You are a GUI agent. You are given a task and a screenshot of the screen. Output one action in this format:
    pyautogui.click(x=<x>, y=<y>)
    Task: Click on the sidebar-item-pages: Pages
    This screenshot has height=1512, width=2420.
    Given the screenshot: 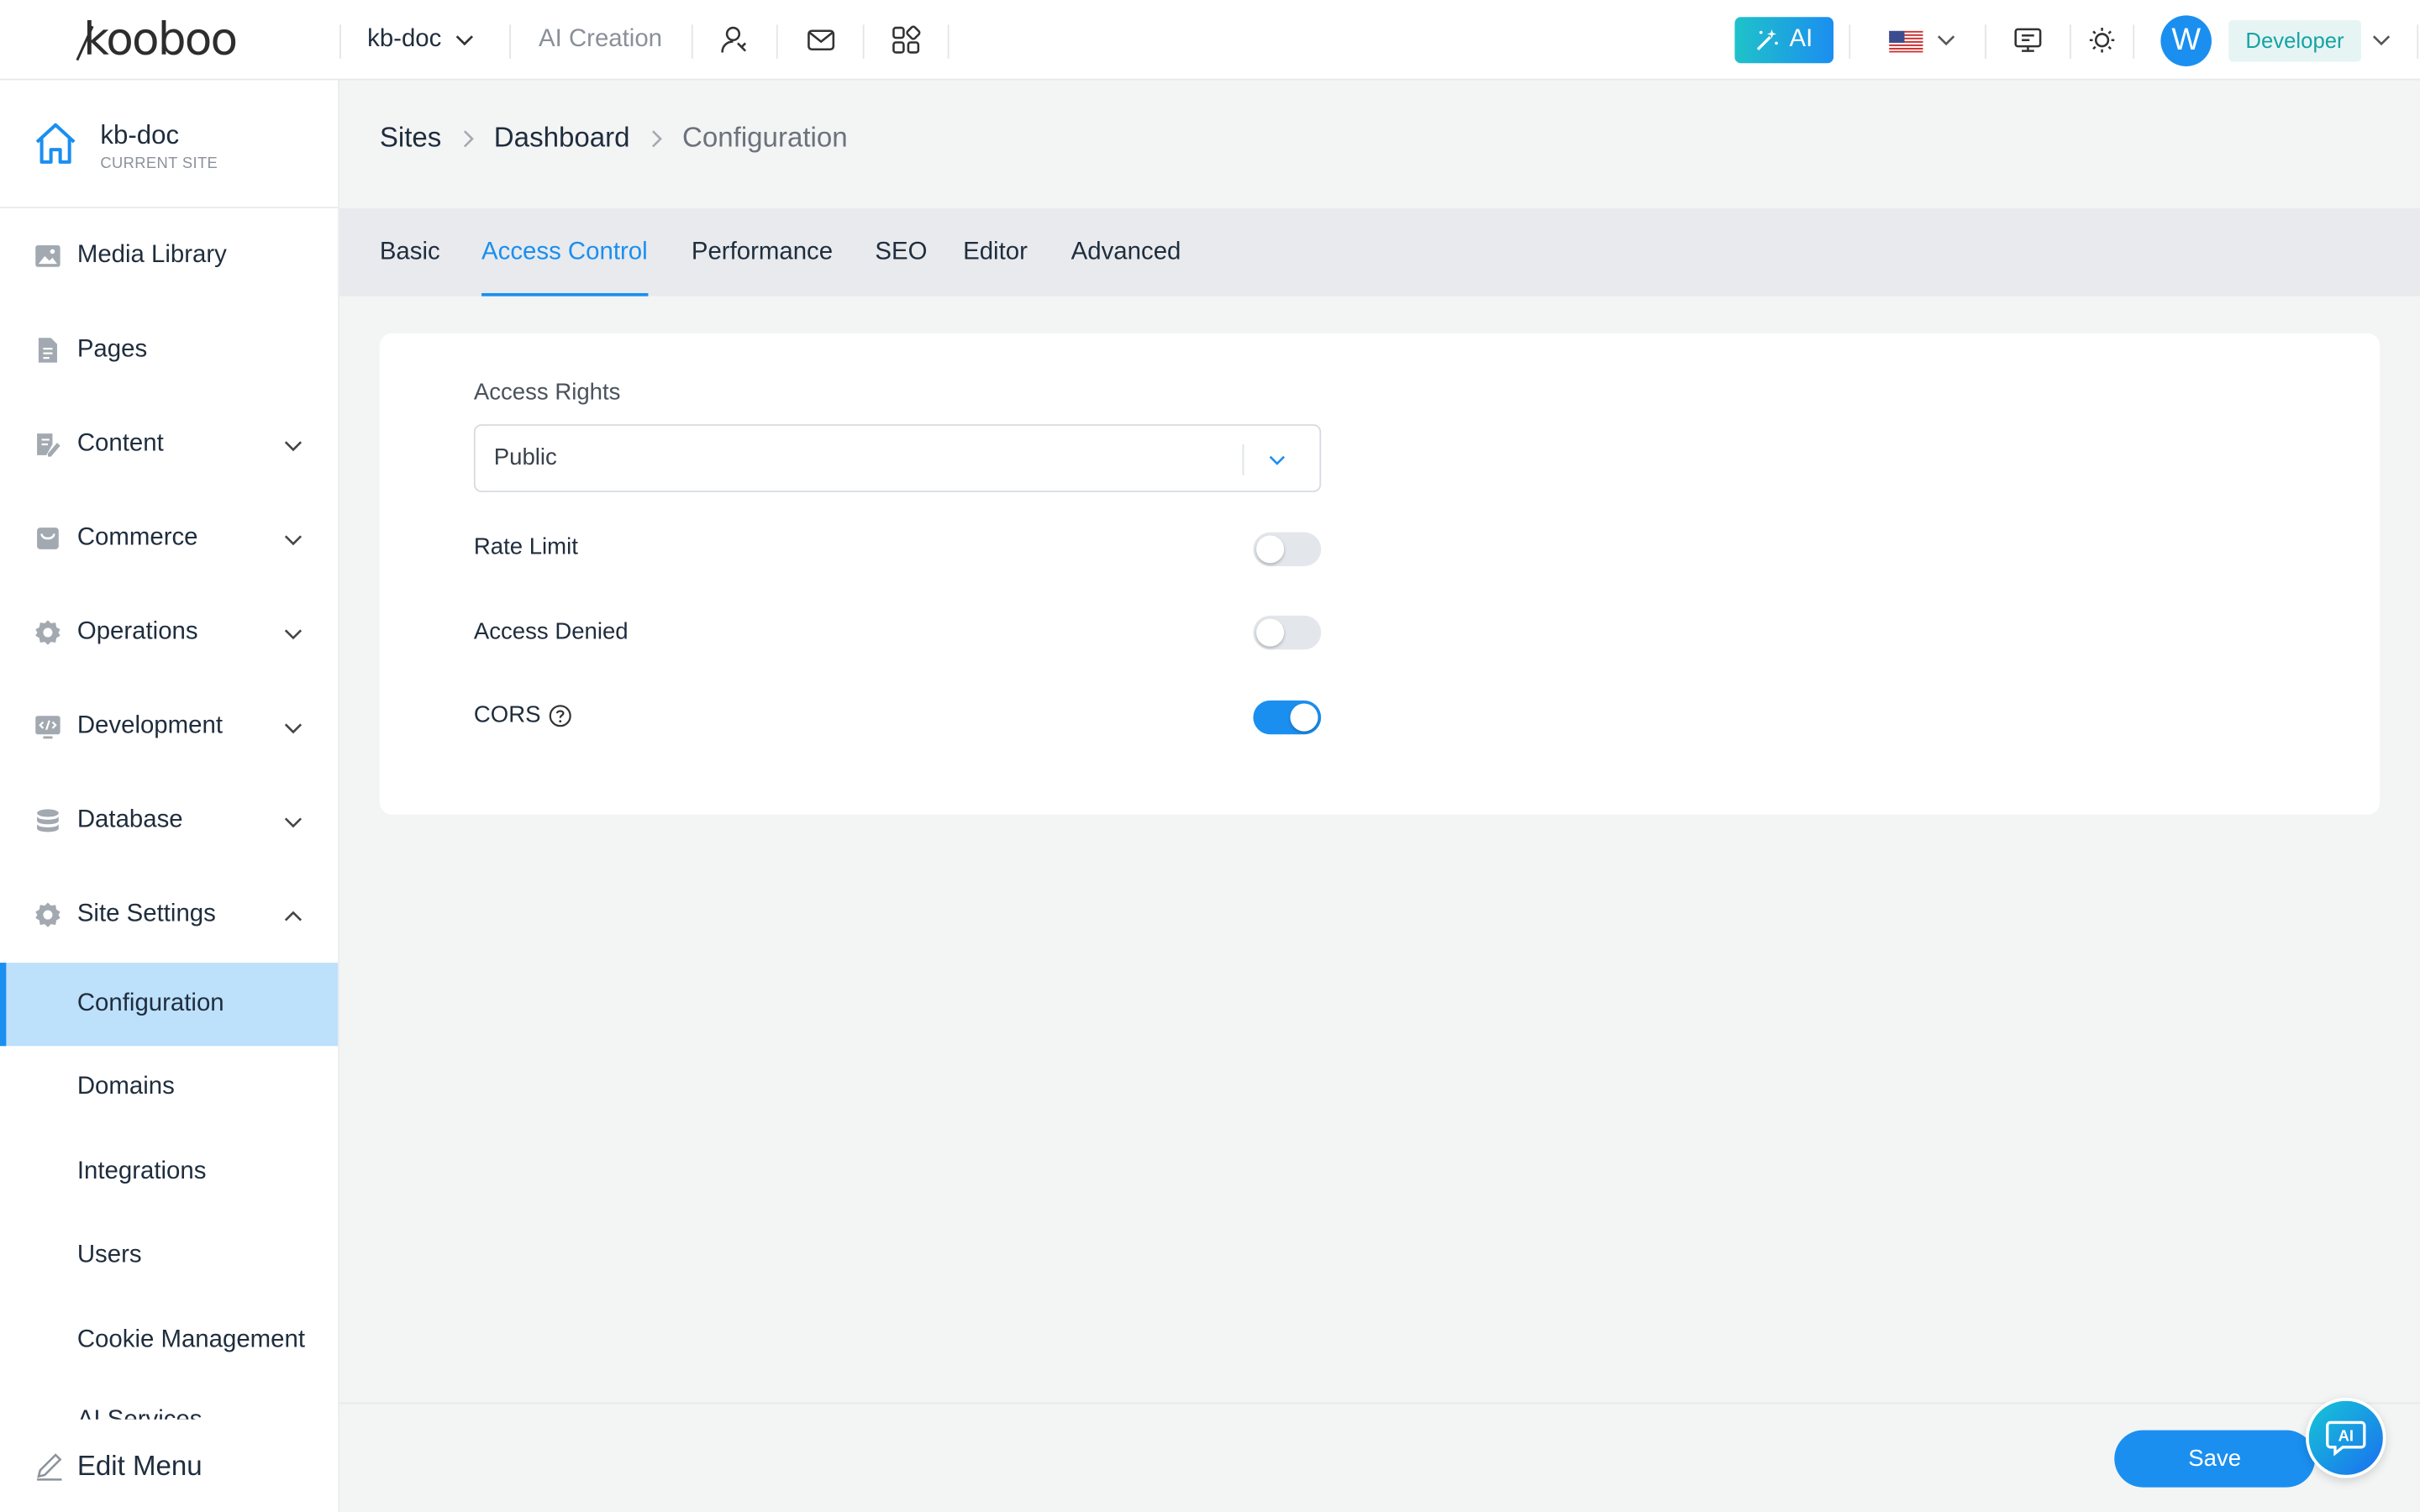 What is the action you would take?
    pyautogui.click(x=169, y=349)
    